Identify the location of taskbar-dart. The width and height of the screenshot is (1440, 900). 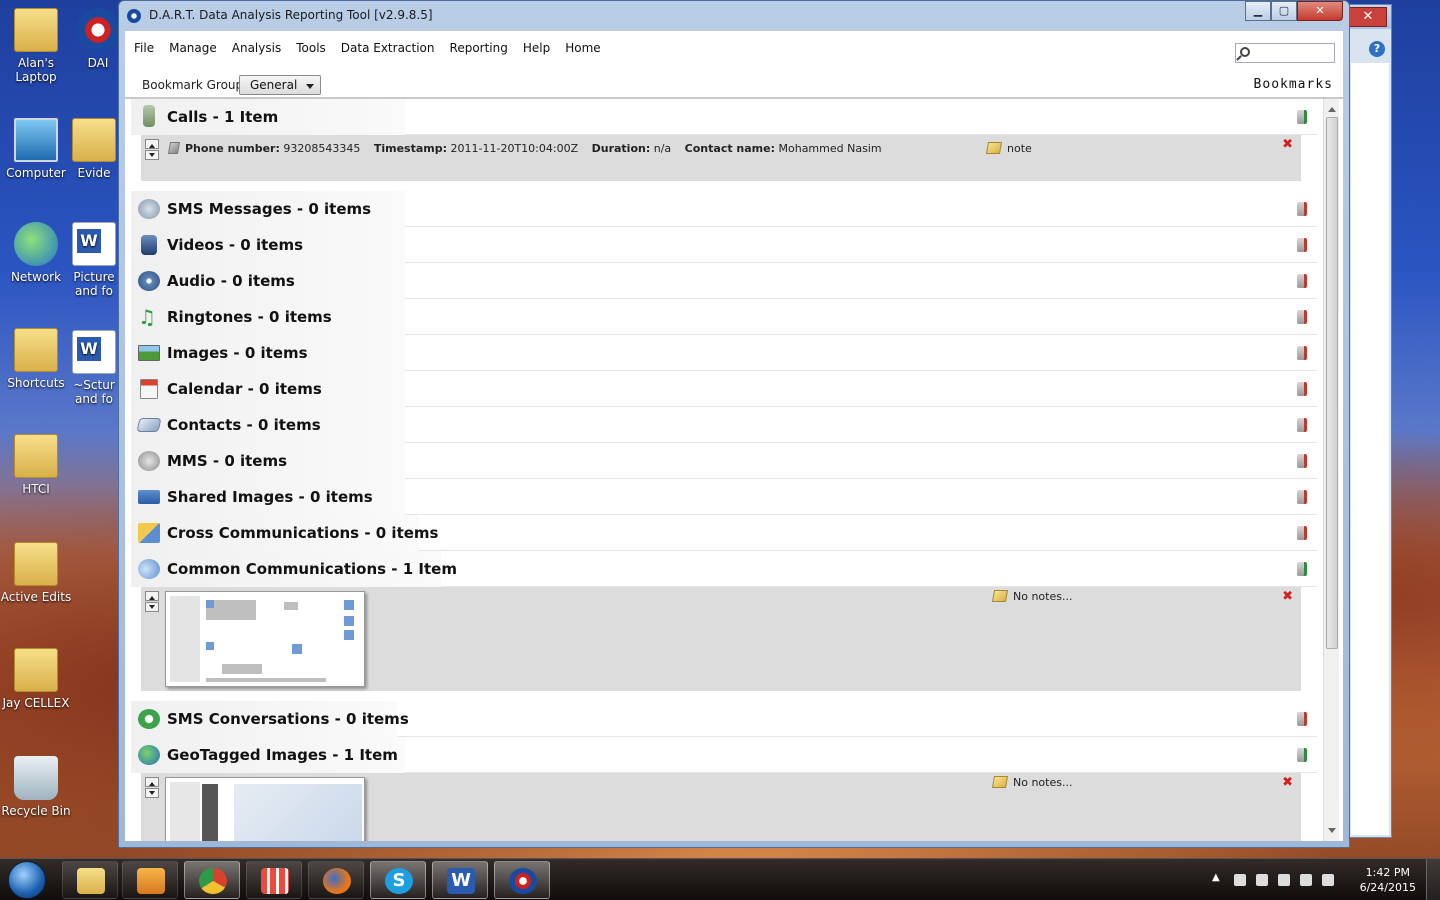
(522, 880).